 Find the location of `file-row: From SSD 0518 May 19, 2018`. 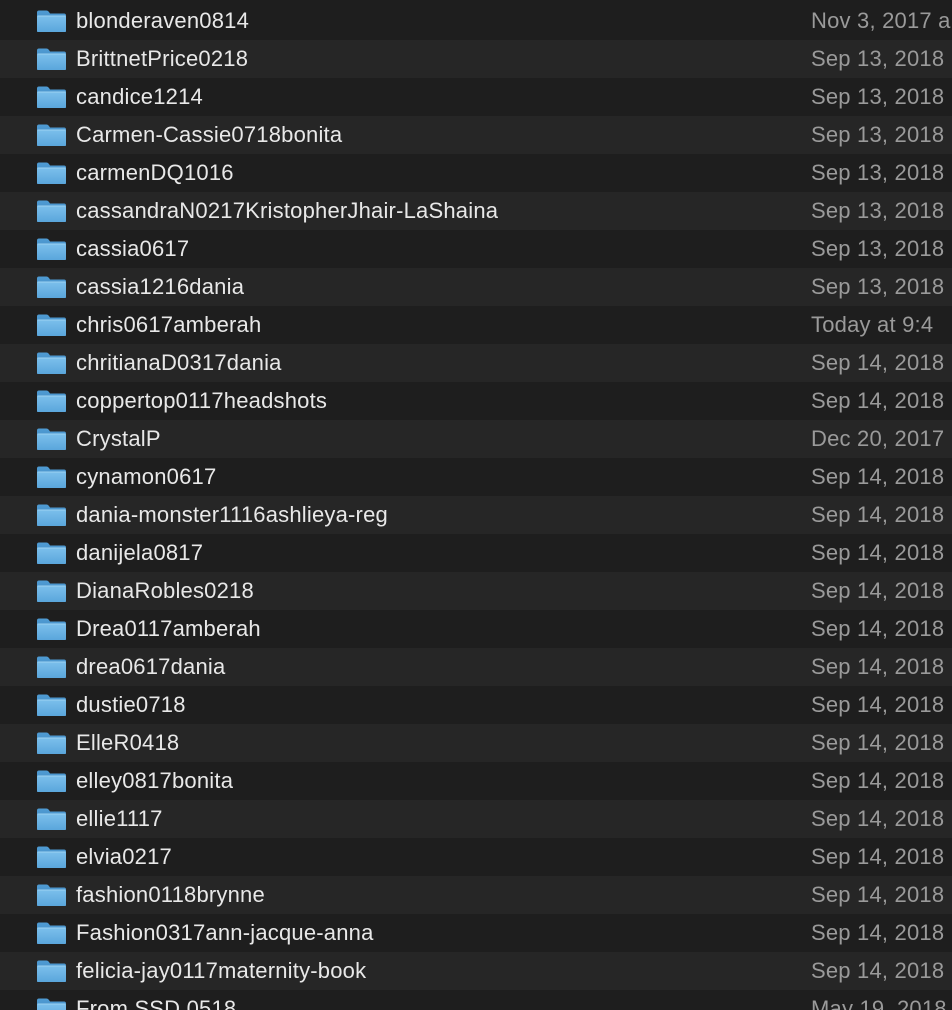

file-row: From SSD 0518 May 19, 2018 is located at coordinates (476, 1000).